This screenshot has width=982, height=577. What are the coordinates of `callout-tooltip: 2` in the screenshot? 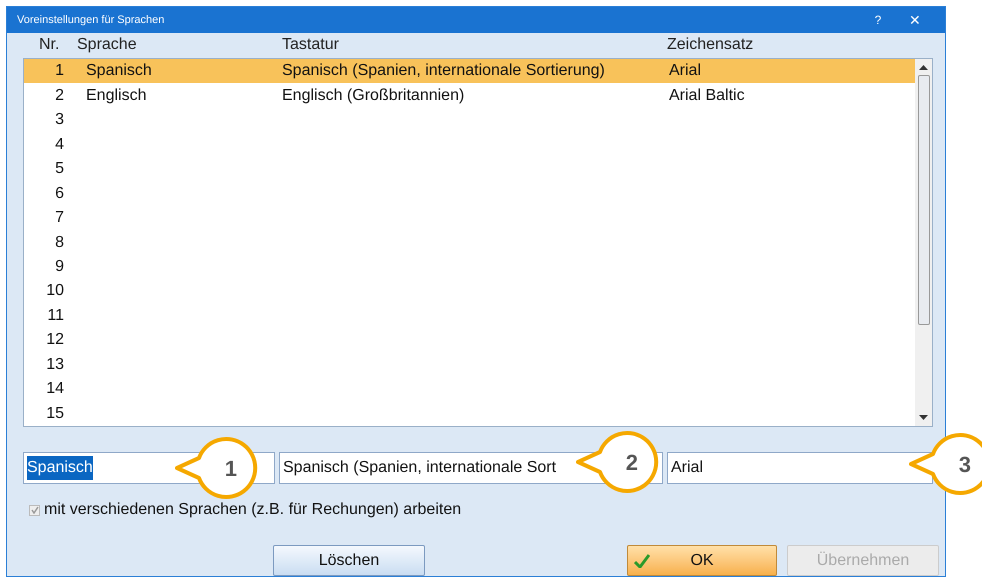 It's located at (618, 462).